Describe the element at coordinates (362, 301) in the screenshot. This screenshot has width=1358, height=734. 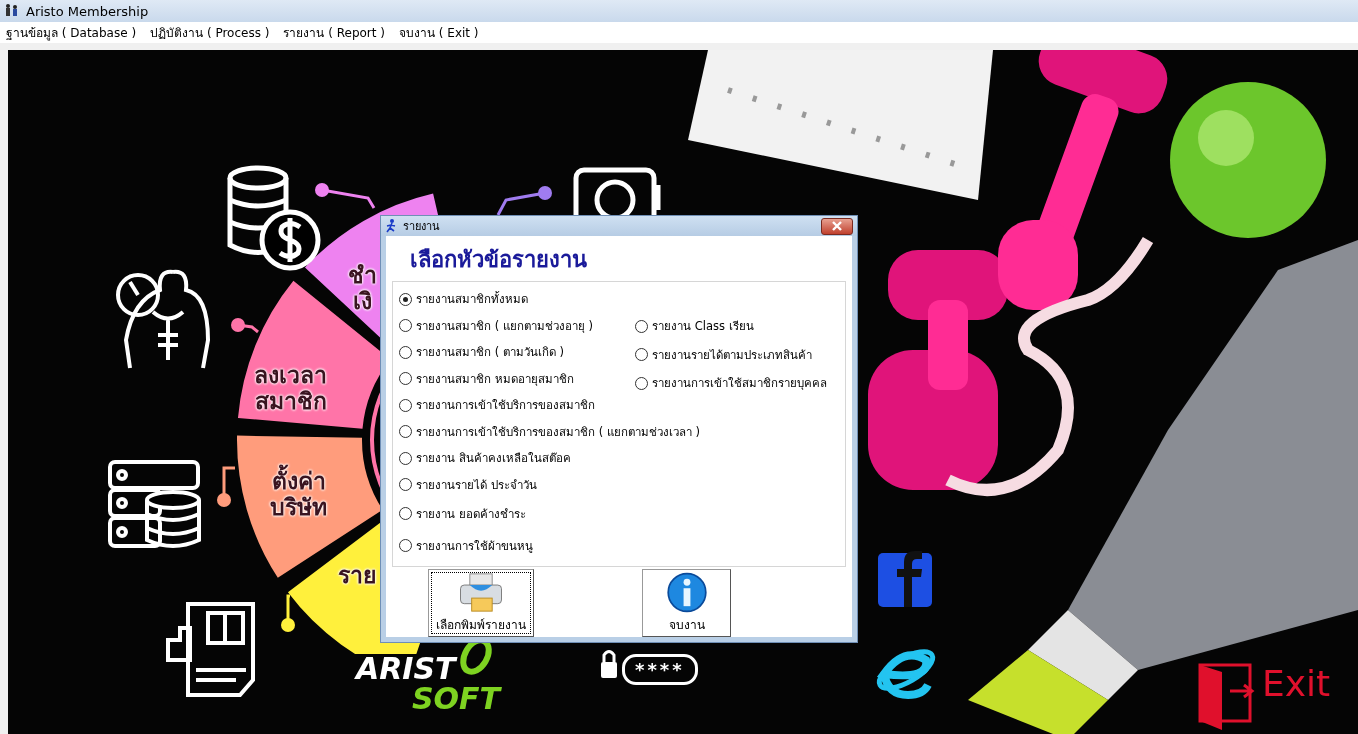
I see `wheel-label: เงิ` at that location.